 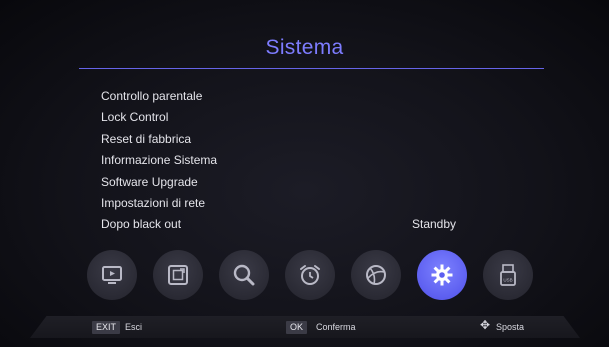 I want to click on menu-item-value: Standby, so click(x=434, y=224).